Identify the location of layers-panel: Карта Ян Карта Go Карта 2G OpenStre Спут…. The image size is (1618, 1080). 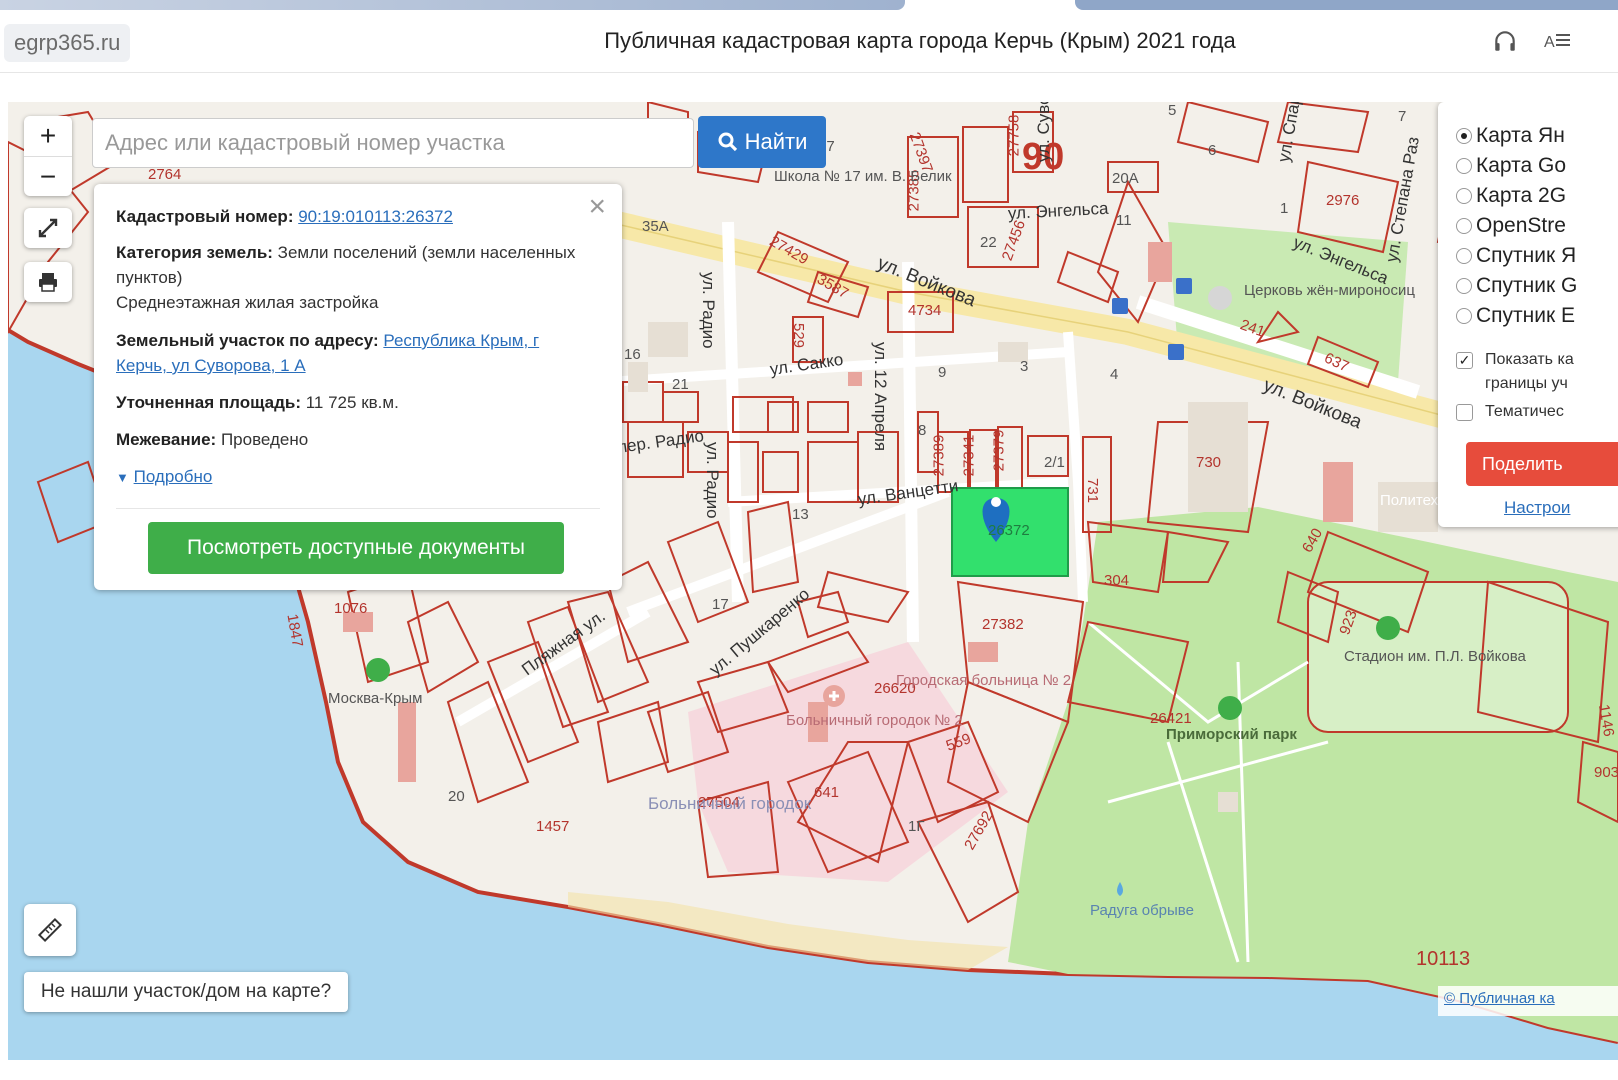
(1528, 314).